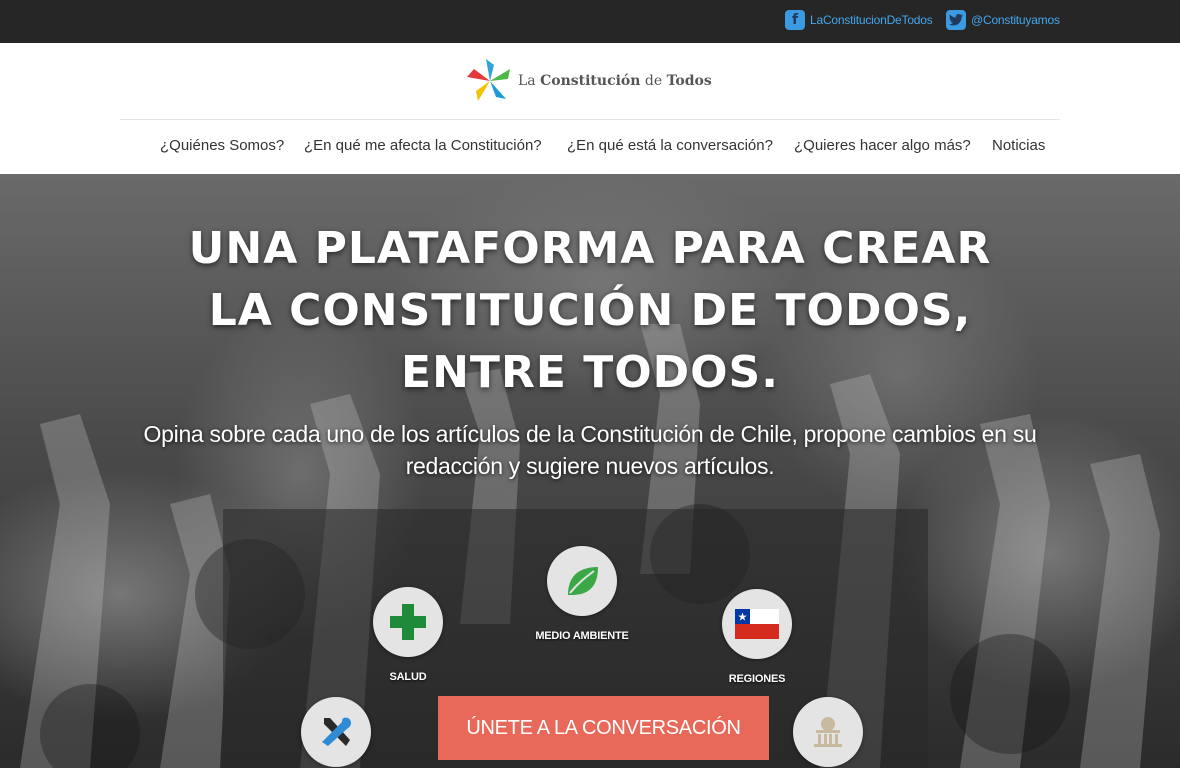 The width and height of the screenshot is (1180, 768). Describe the element at coordinates (1018, 145) in the screenshot. I see `nav-item-noticias: Noticias` at that location.